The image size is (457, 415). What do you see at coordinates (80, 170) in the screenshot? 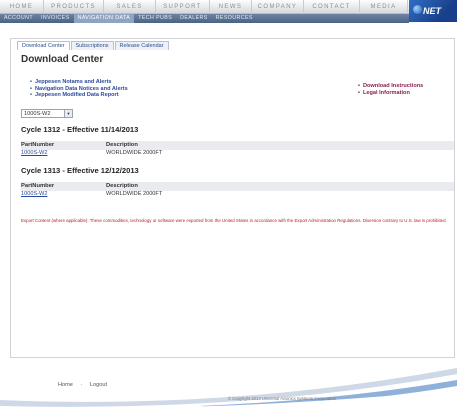
I see `cycle-heading: Cycle 1313 - Effective 12/12/2013` at bounding box center [80, 170].